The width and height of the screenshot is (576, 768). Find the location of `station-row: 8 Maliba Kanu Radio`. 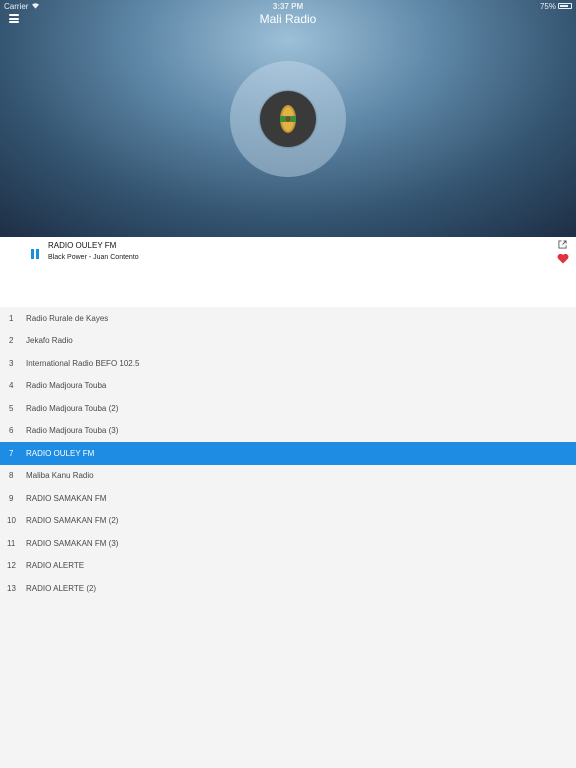

station-row: 8 Maliba Kanu Radio is located at coordinates (288, 476).